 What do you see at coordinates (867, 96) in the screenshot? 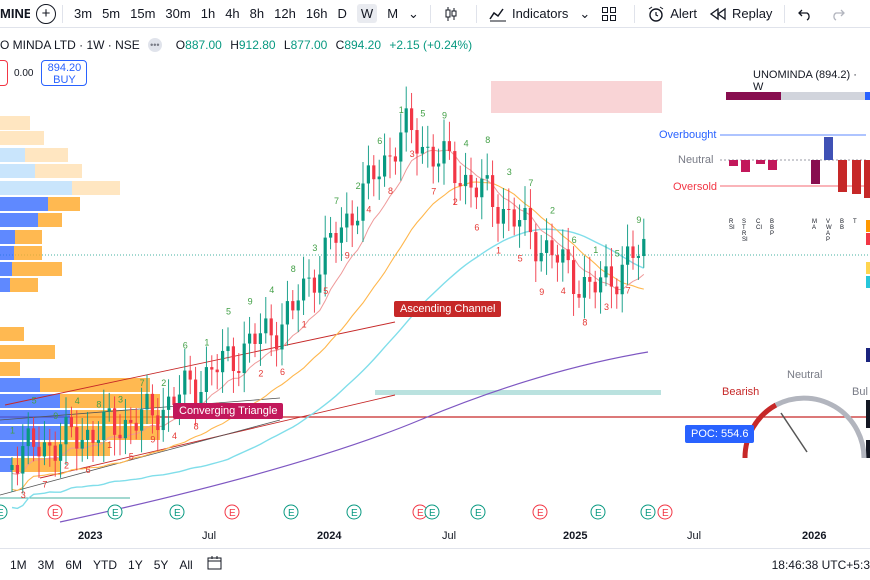
I see `edge-chip-blue` at bounding box center [867, 96].